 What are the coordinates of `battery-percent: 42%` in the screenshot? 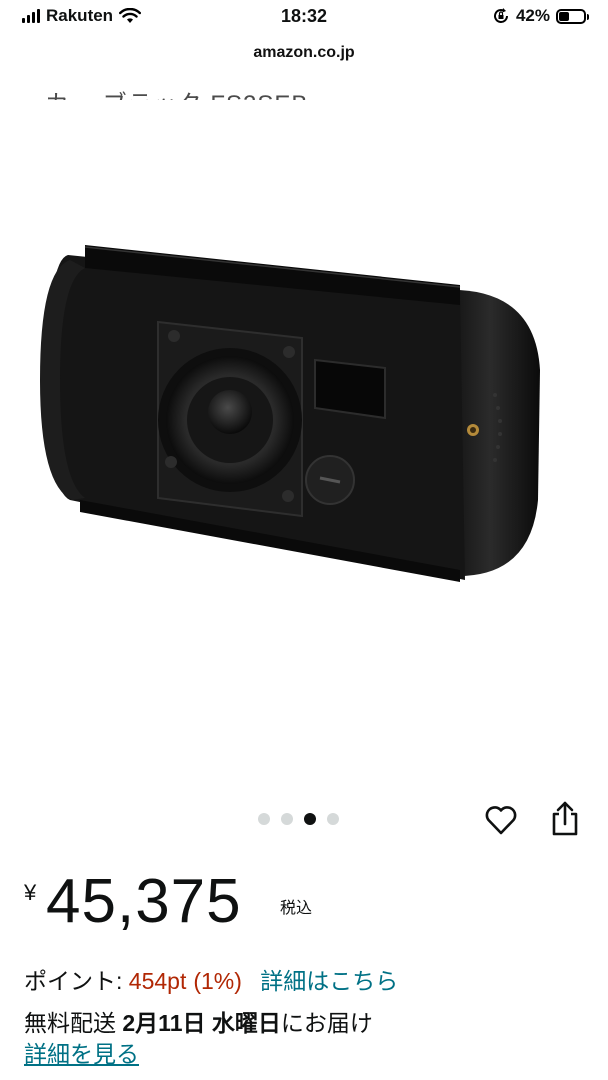 It's located at (532, 15).